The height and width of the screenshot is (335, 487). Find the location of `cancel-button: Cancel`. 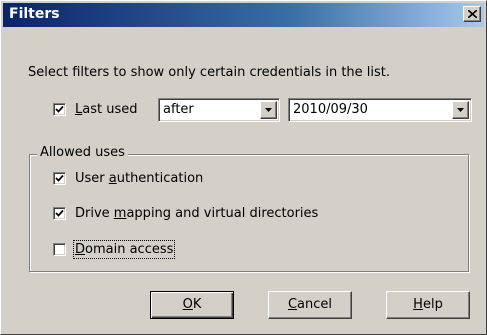

cancel-button: Cancel is located at coordinates (310, 305).